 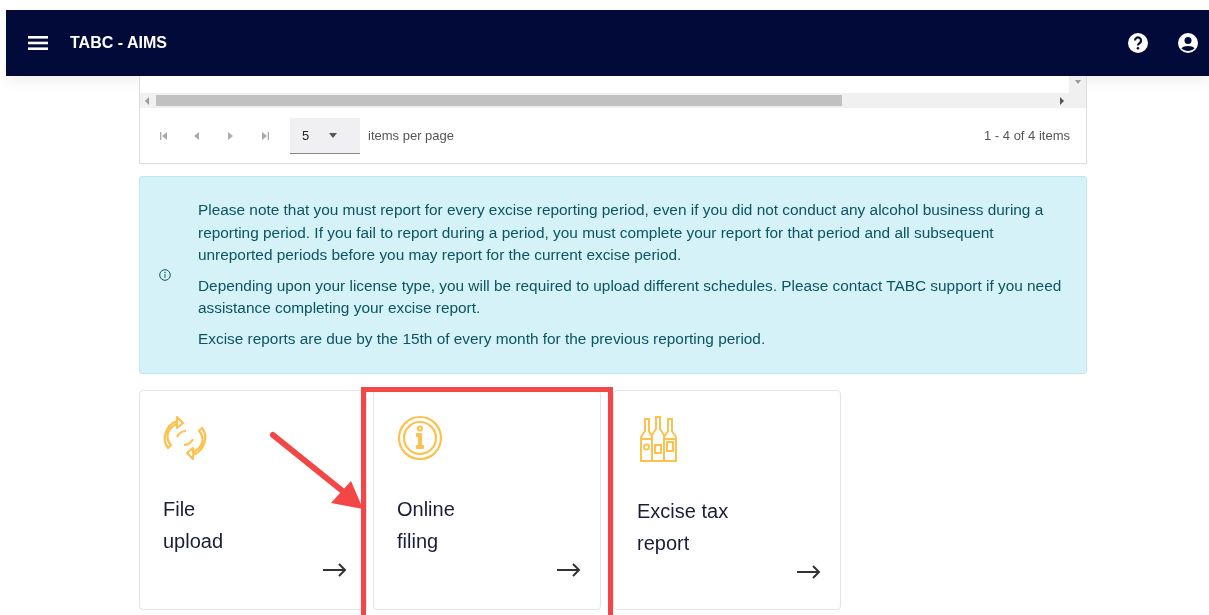 I want to click on notice-text: Excise reports are due by the 15th of every month for the previous reporting period., so click(x=482, y=338).